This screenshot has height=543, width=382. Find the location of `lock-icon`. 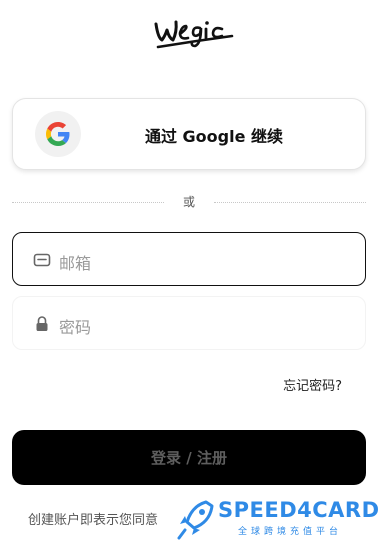

lock-icon is located at coordinates (42, 323).